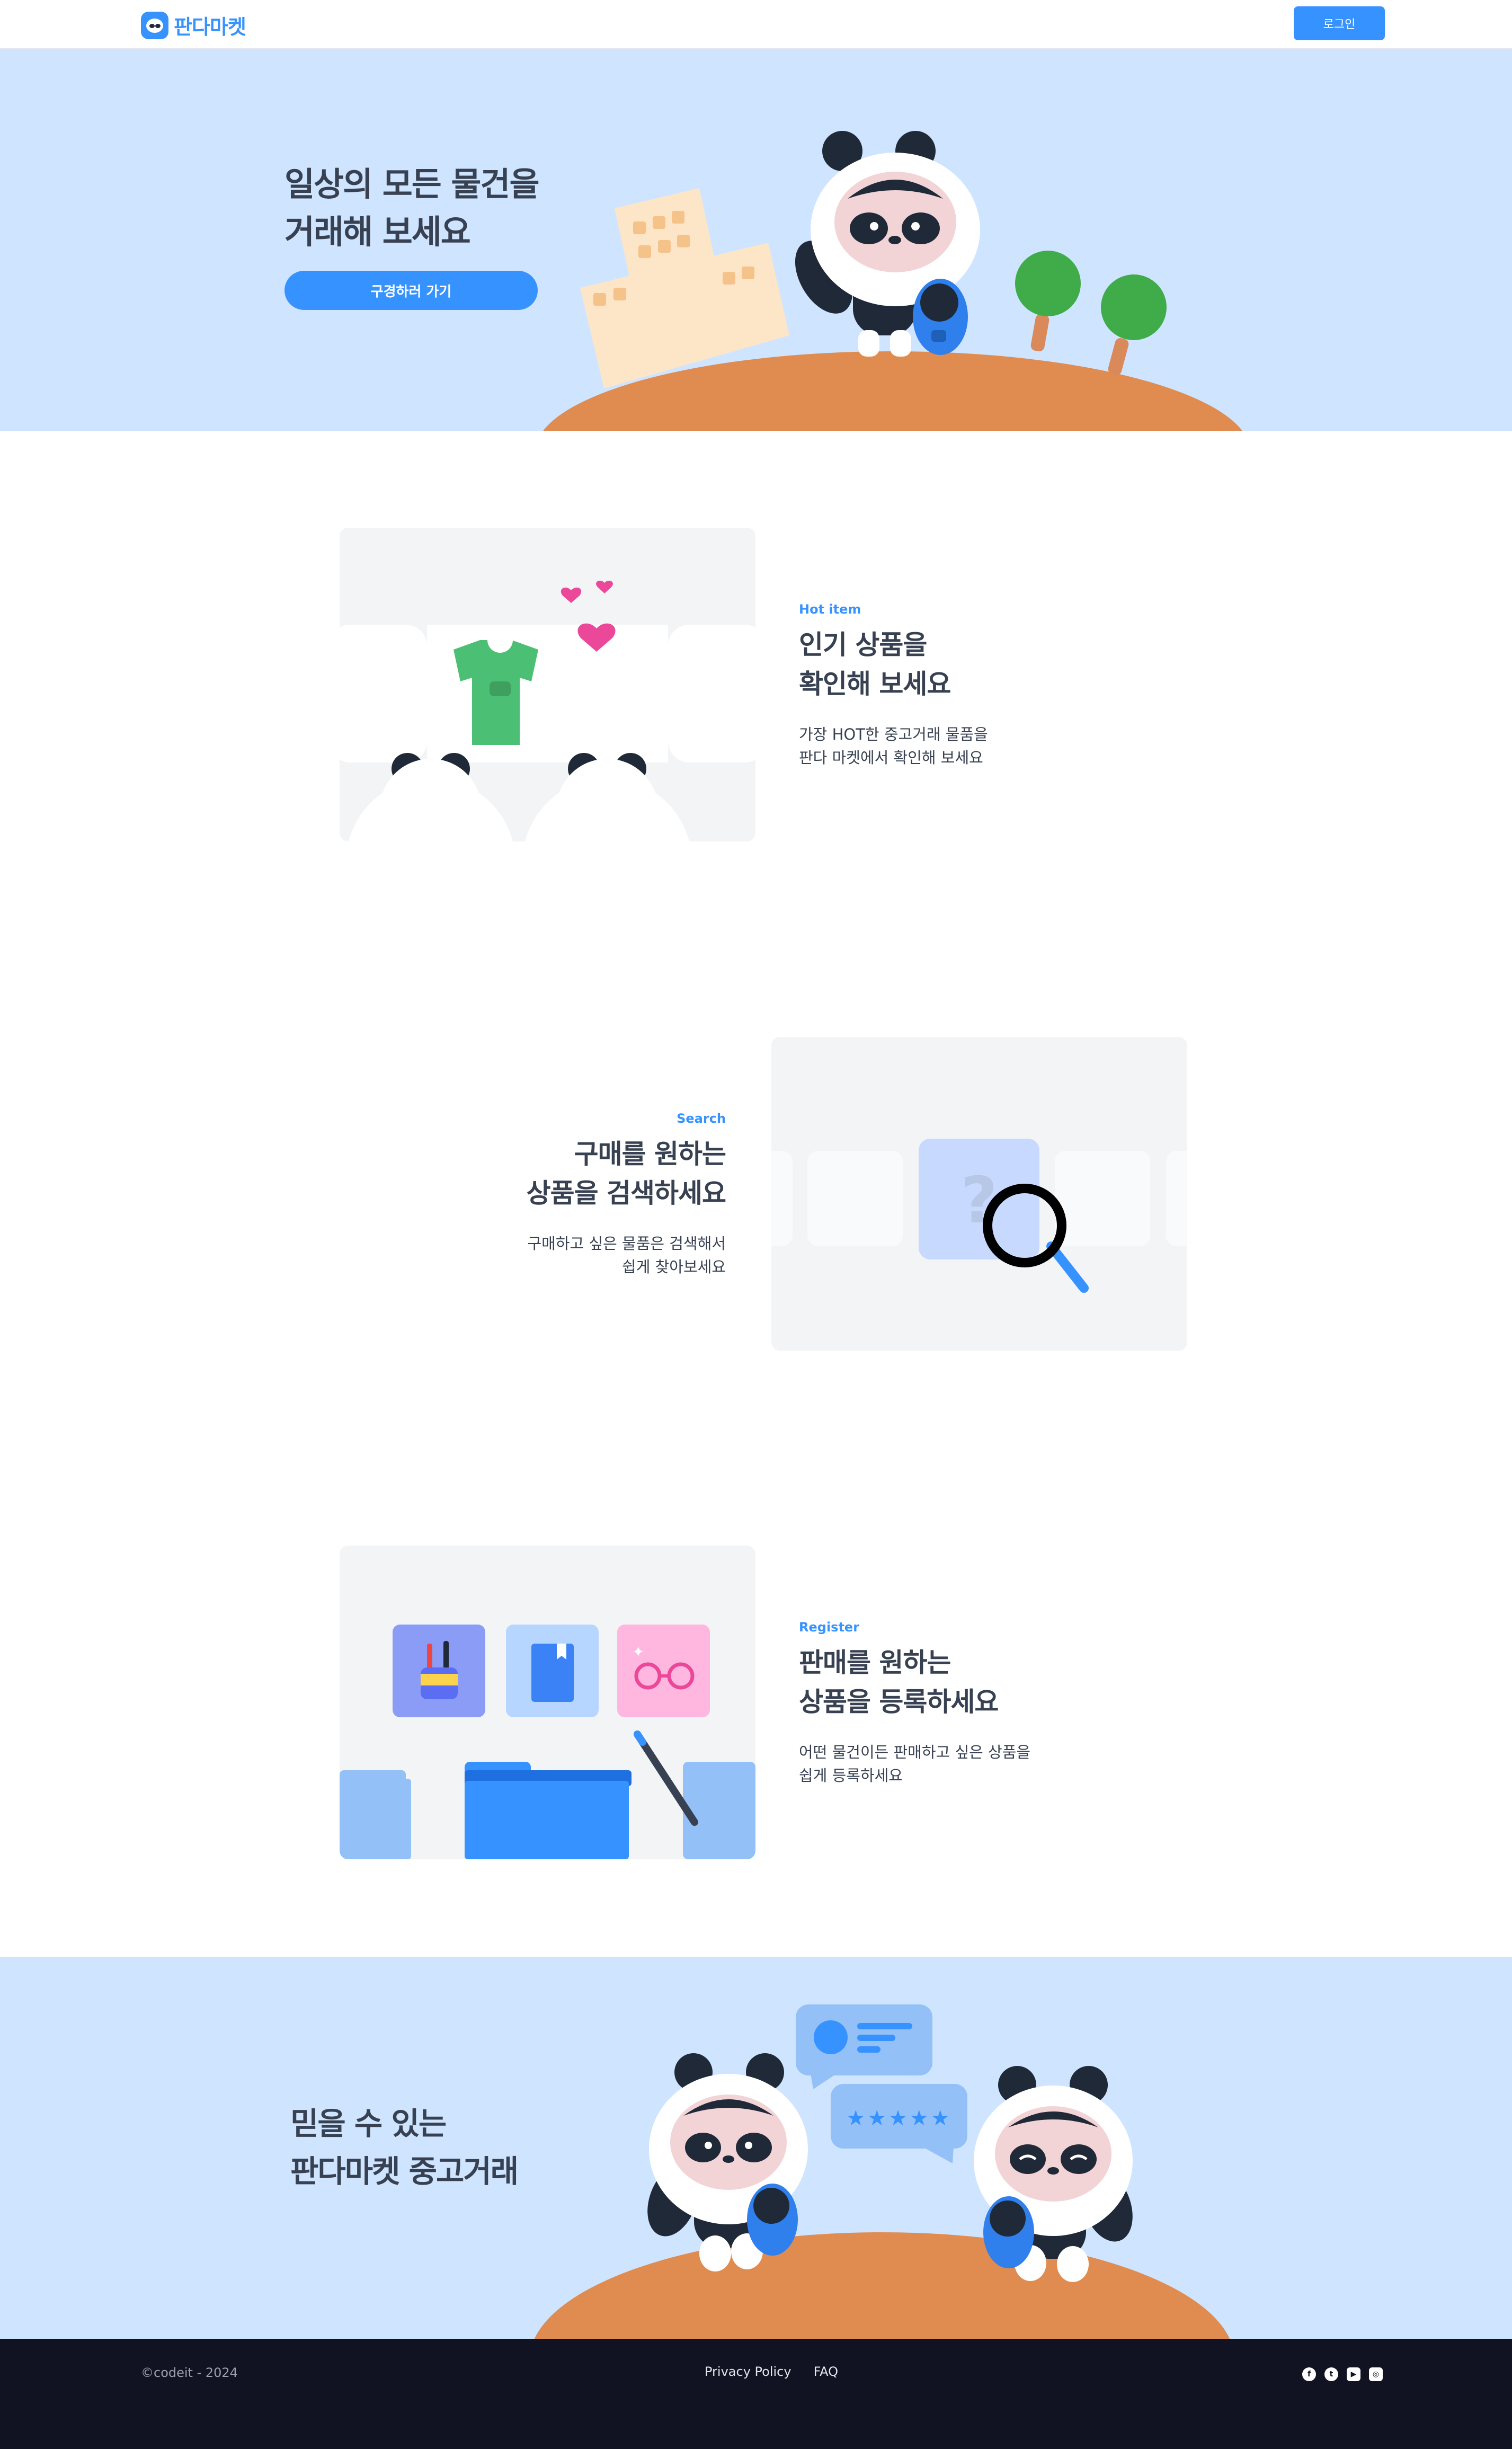 This screenshot has height=2449, width=1512. Describe the element at coordinates (826, 2371) in the screenshot. I see `faq-link: FAQ` at that location.